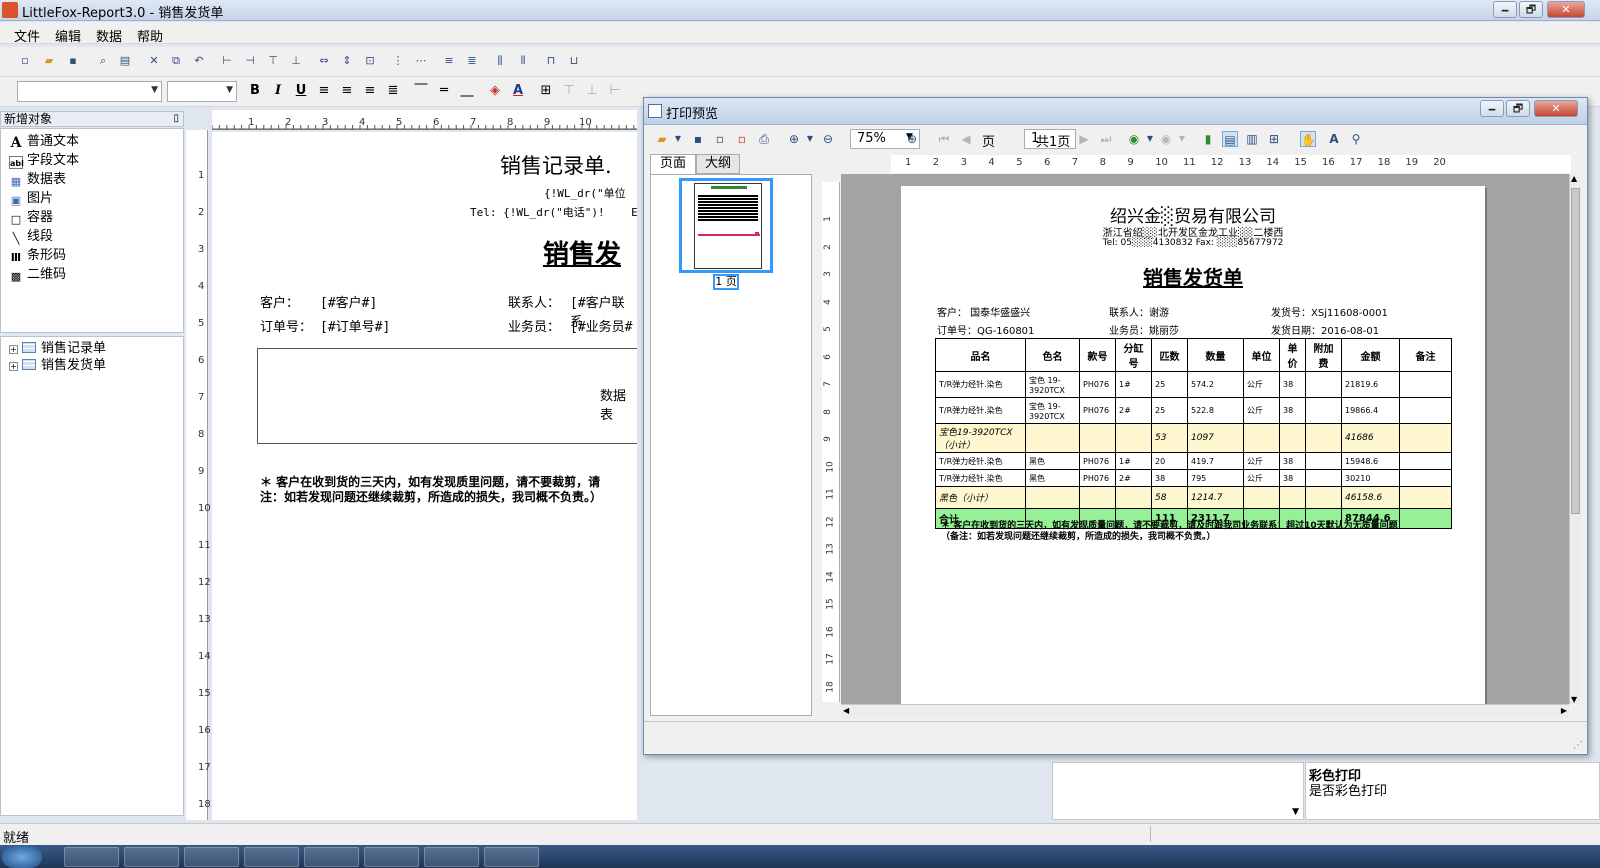  What do you see at coordinates (347, 91) in the screenshot?
I see `text-align-center-icon: ≡` at bounding box center [347, 91].